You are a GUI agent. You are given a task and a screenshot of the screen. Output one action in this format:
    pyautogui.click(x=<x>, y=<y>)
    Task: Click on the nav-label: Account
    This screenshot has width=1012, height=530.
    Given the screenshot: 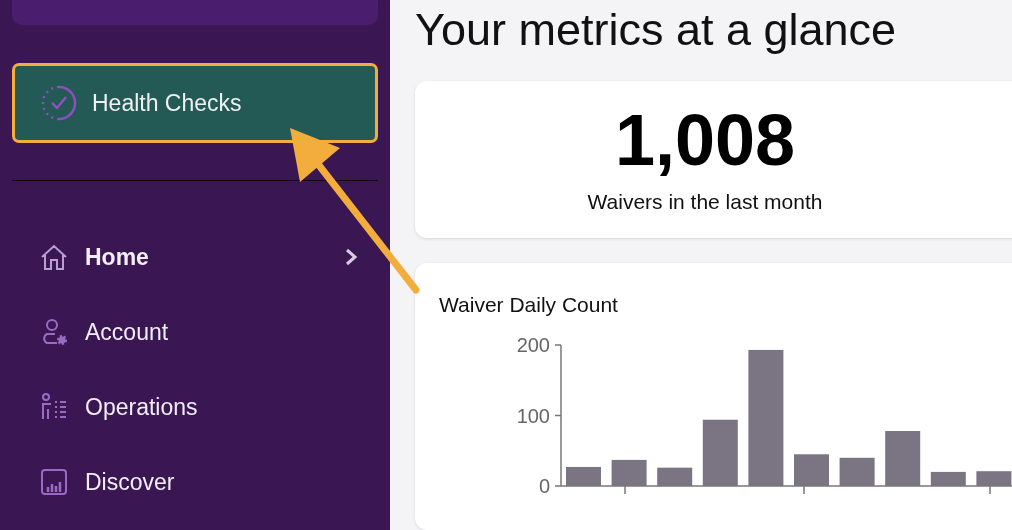 What is the action you would take?
    pyautogui.click(x=127, y=332)
    